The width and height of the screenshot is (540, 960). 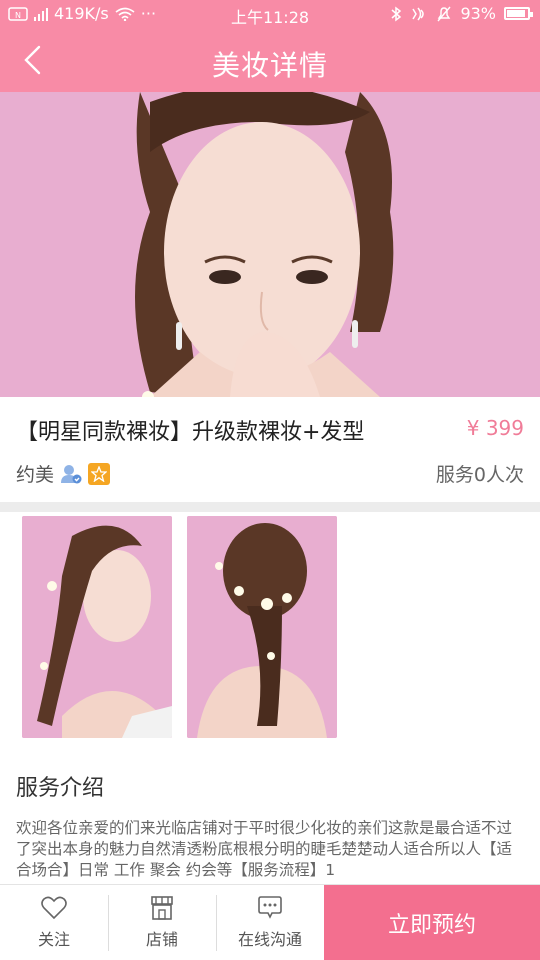 What do you see at coordinates (269, 939) in the screenshot?
I see `online-chat-label: 在线沟通` at bounding box center [269, 939].